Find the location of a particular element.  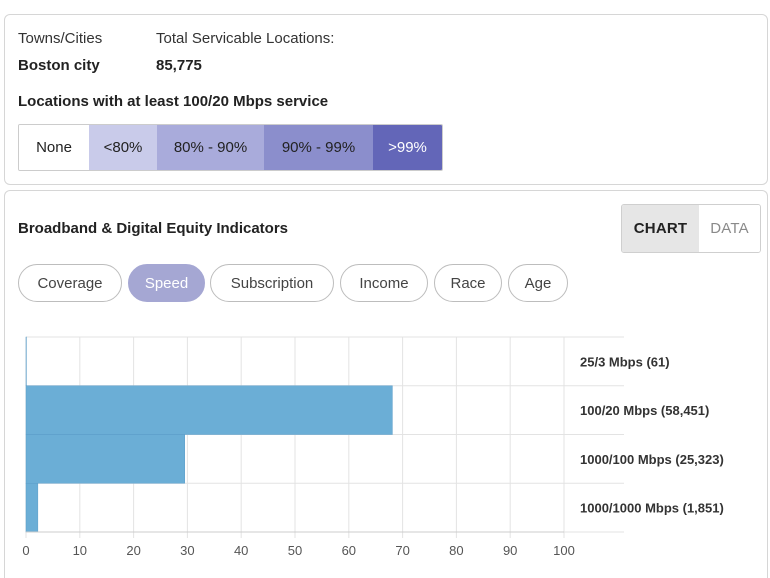

x-tick-label: 0 is located at coordinates (25, 550).